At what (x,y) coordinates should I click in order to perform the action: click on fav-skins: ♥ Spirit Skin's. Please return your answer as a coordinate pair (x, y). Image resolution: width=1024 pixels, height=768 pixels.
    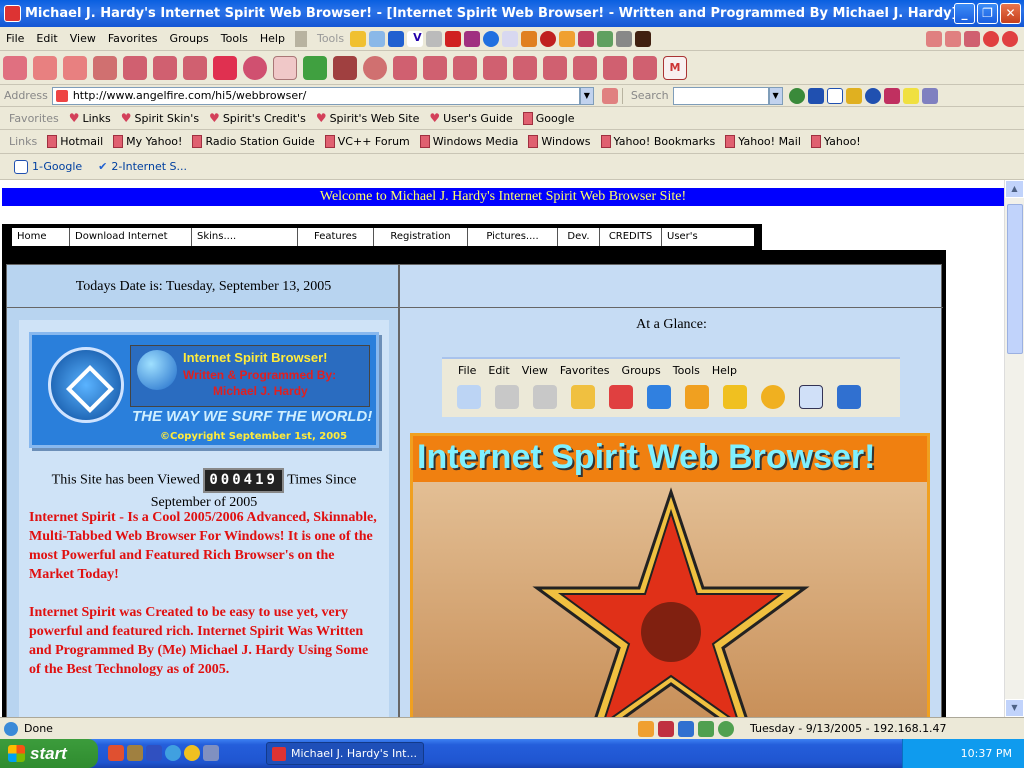
    Looking at the image, I should click on (160, 118).